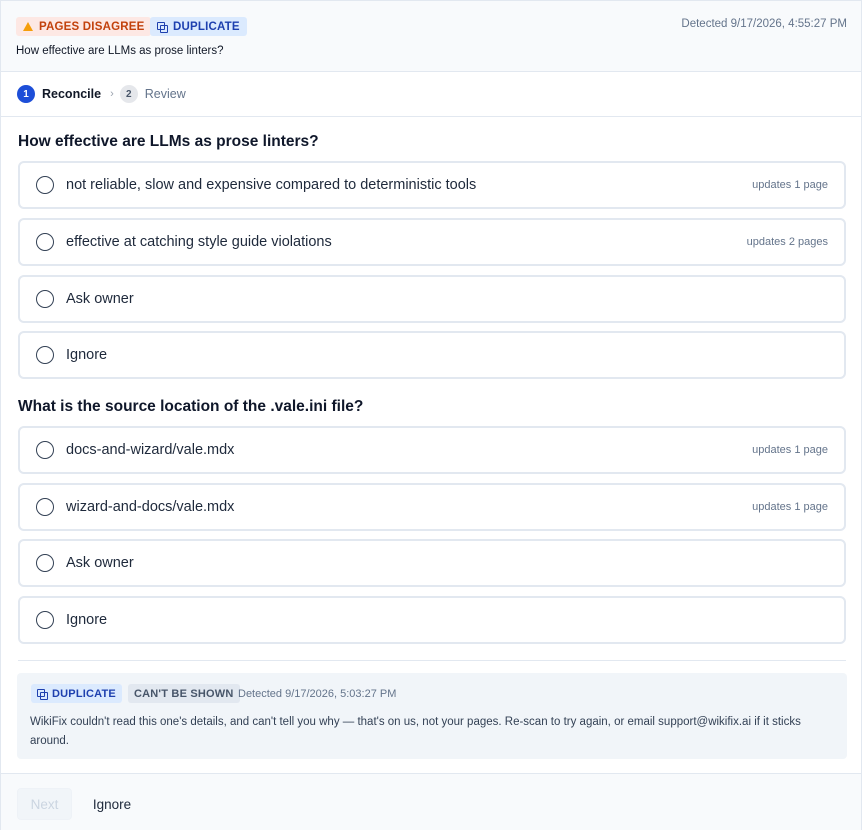 Image resolution: width=862 pixels, height=830 pixels. Describe the element at coordinates (184, 693) in the screenshot. I see `cant-be-shown-badge: CAN'T BE SHOWN` at that location.